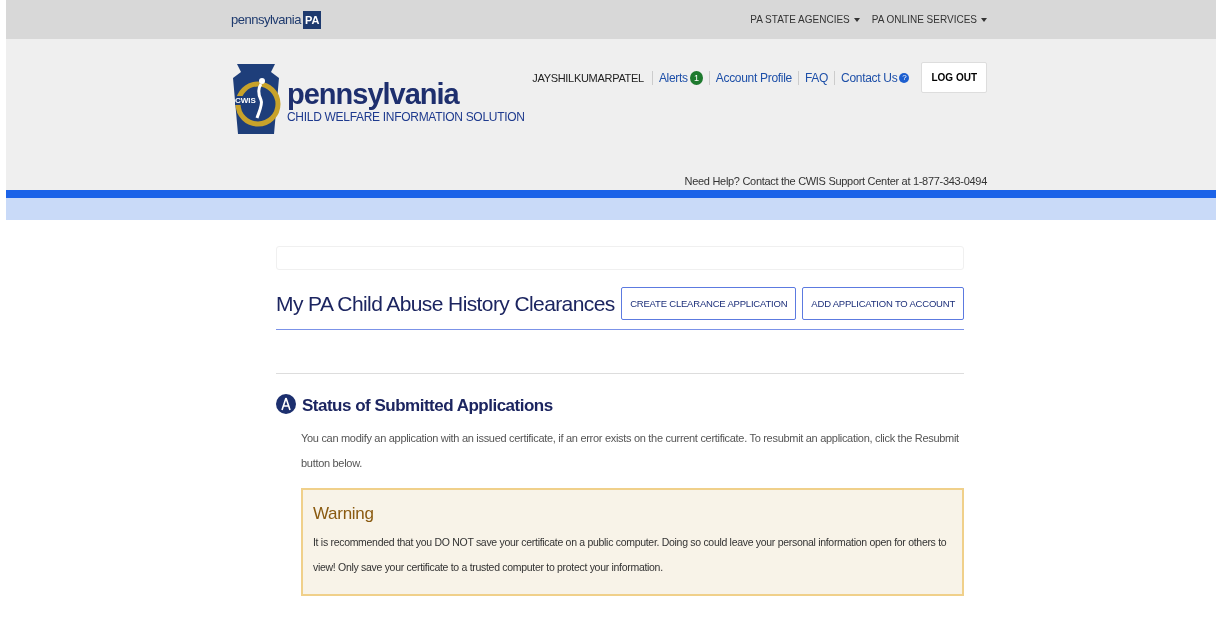 The height and width of the screenshot is (618, 1216). What do you see at coordinates (835, 181) in the screenshot?
I see `help-text: Need Help? Contact the CWIS Support Center at 1-877-343-0494` at bounding box center [835, 181].